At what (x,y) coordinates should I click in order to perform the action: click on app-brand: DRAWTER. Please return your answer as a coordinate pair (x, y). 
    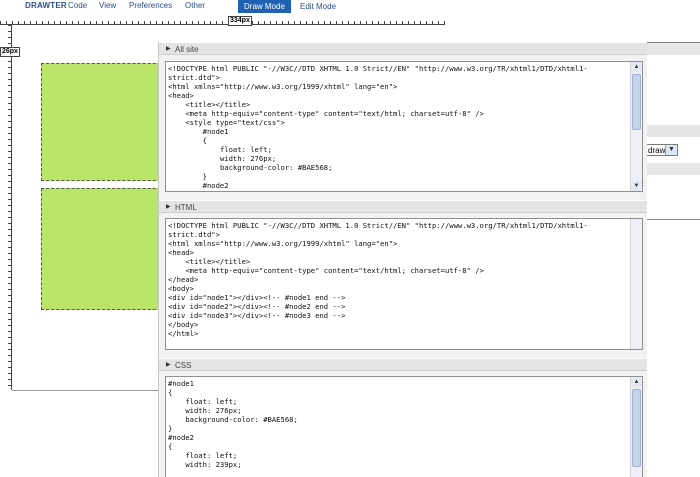
    Looking at the image, I should click on (46, 5).